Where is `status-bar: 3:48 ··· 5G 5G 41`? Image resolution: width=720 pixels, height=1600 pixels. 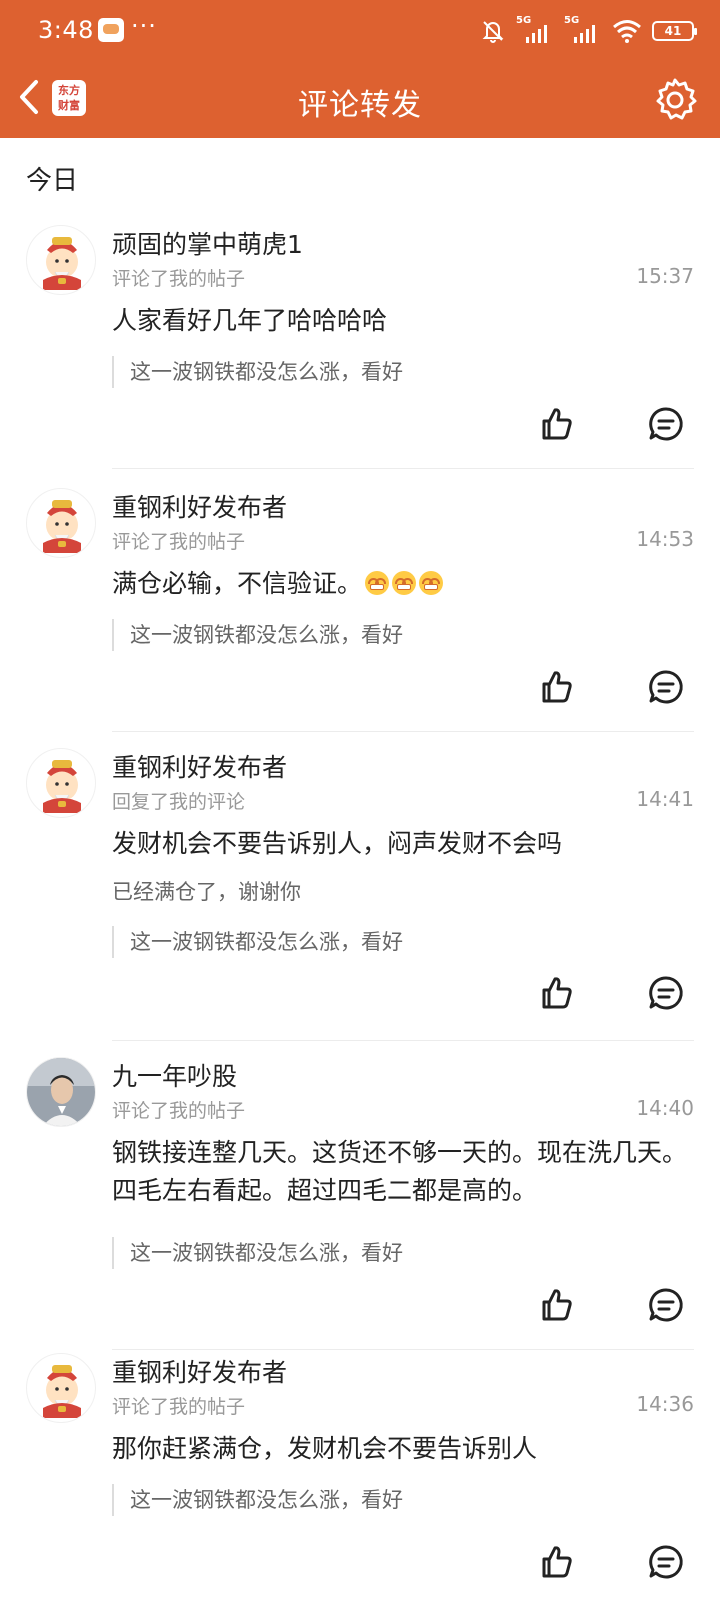
status-bar: 3:48 ··· 5G 5G 41 is located at coordinates (360, 31).